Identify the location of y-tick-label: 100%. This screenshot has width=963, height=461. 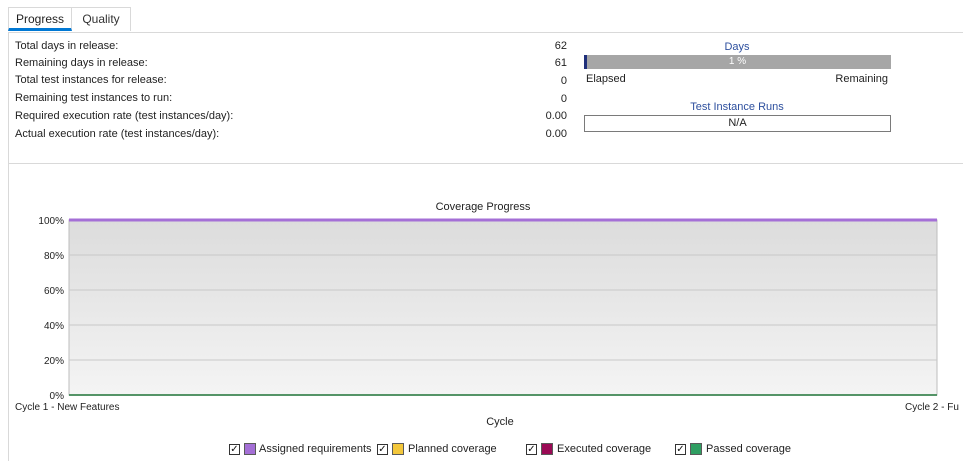
(51, 221).